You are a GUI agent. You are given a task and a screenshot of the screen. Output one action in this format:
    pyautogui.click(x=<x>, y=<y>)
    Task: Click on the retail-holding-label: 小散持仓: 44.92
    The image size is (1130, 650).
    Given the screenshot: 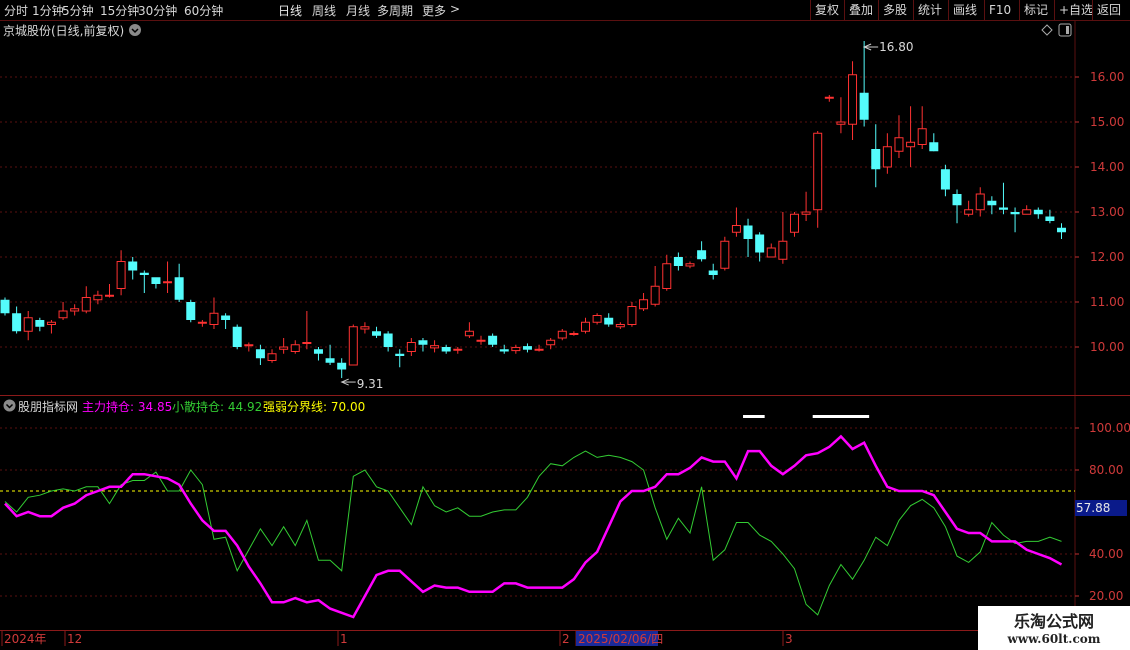 What is the action you would take?
    pyautogui.click(x=217, y=407)
    